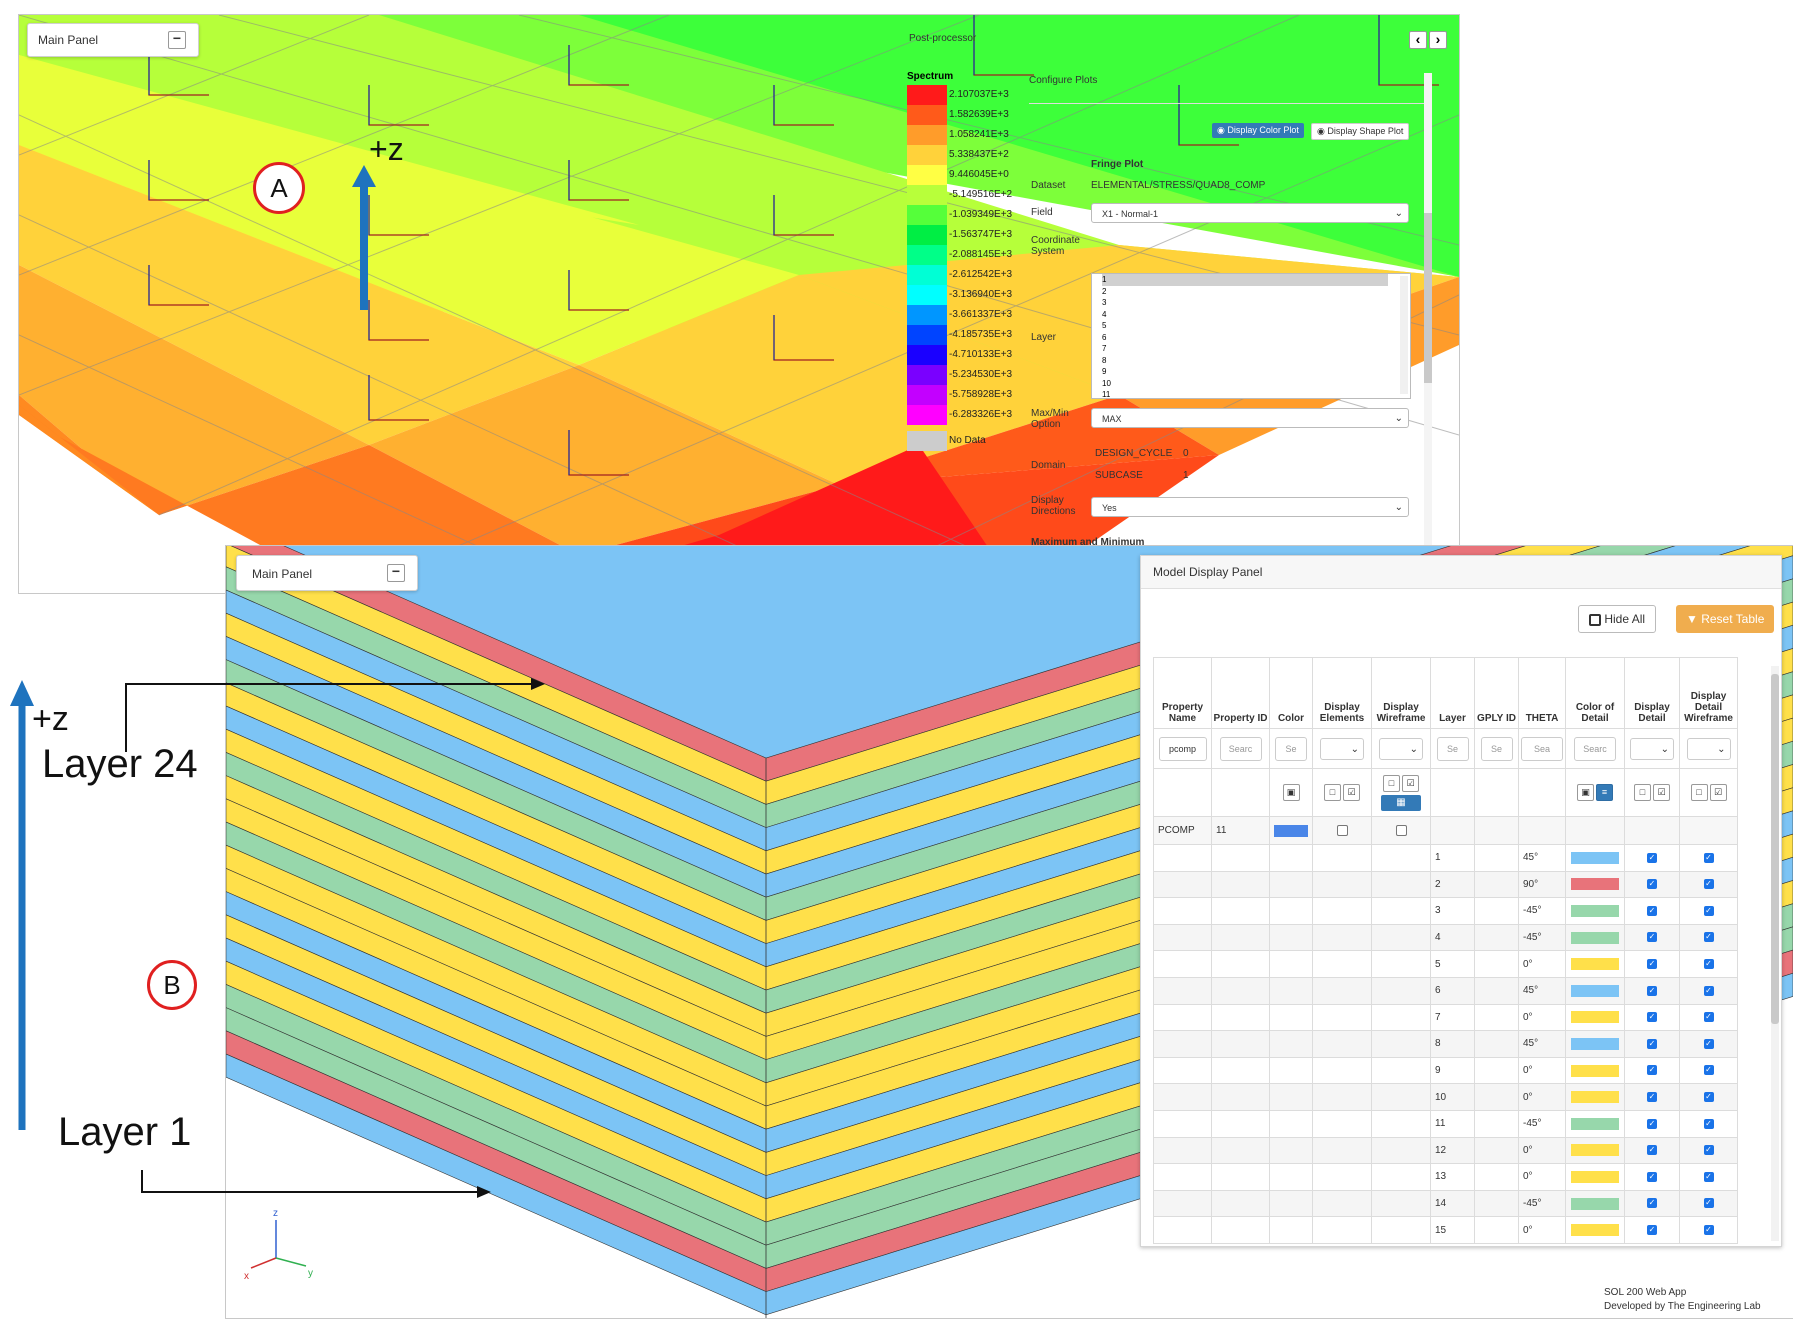  What do you see at coordinates (1256, 292) in the screenshot?
I see `layer-option: 2` at bounding box center [1256, 292].